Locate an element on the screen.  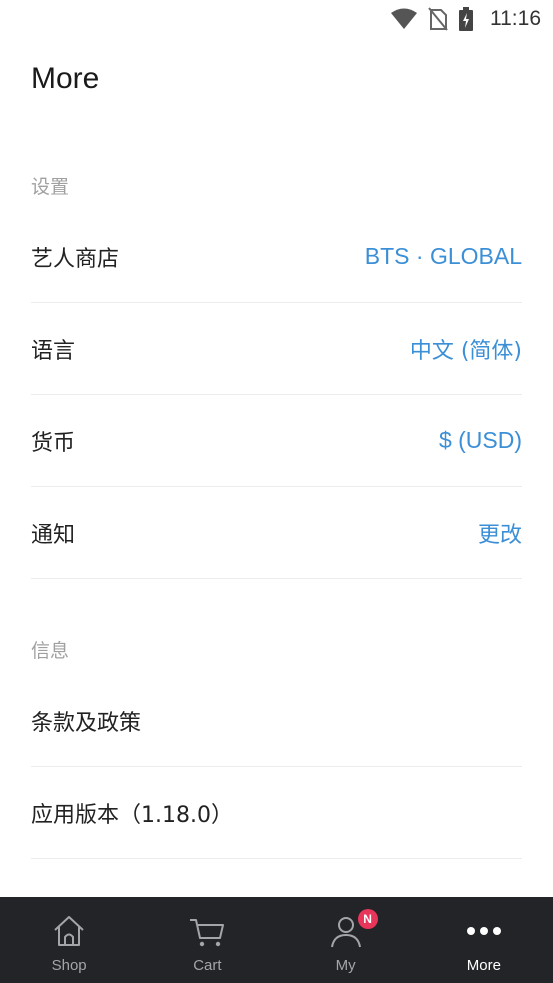
language-value: 中文 (简体) is located at coordinates (466, 349).